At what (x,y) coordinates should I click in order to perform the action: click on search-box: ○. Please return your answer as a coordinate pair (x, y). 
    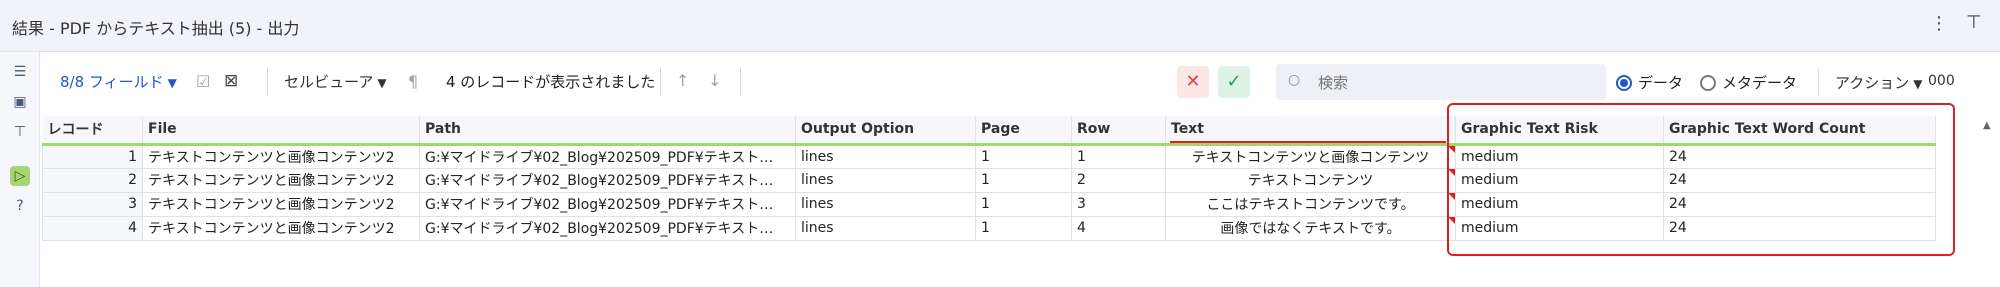
    Looking at the image, I should click on (1441, 82).